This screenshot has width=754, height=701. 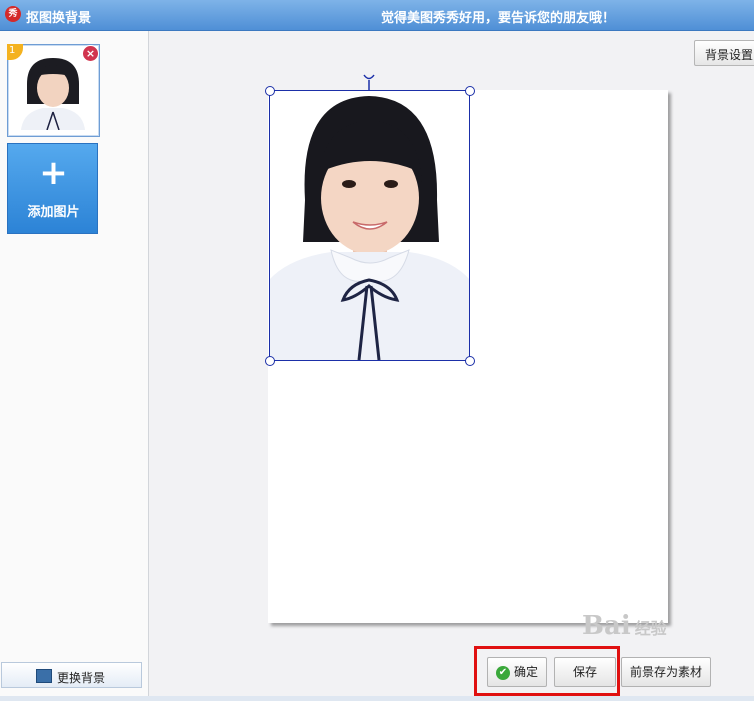 I want to click on portrait-thumbnail-image, so click(x=53, y=90).